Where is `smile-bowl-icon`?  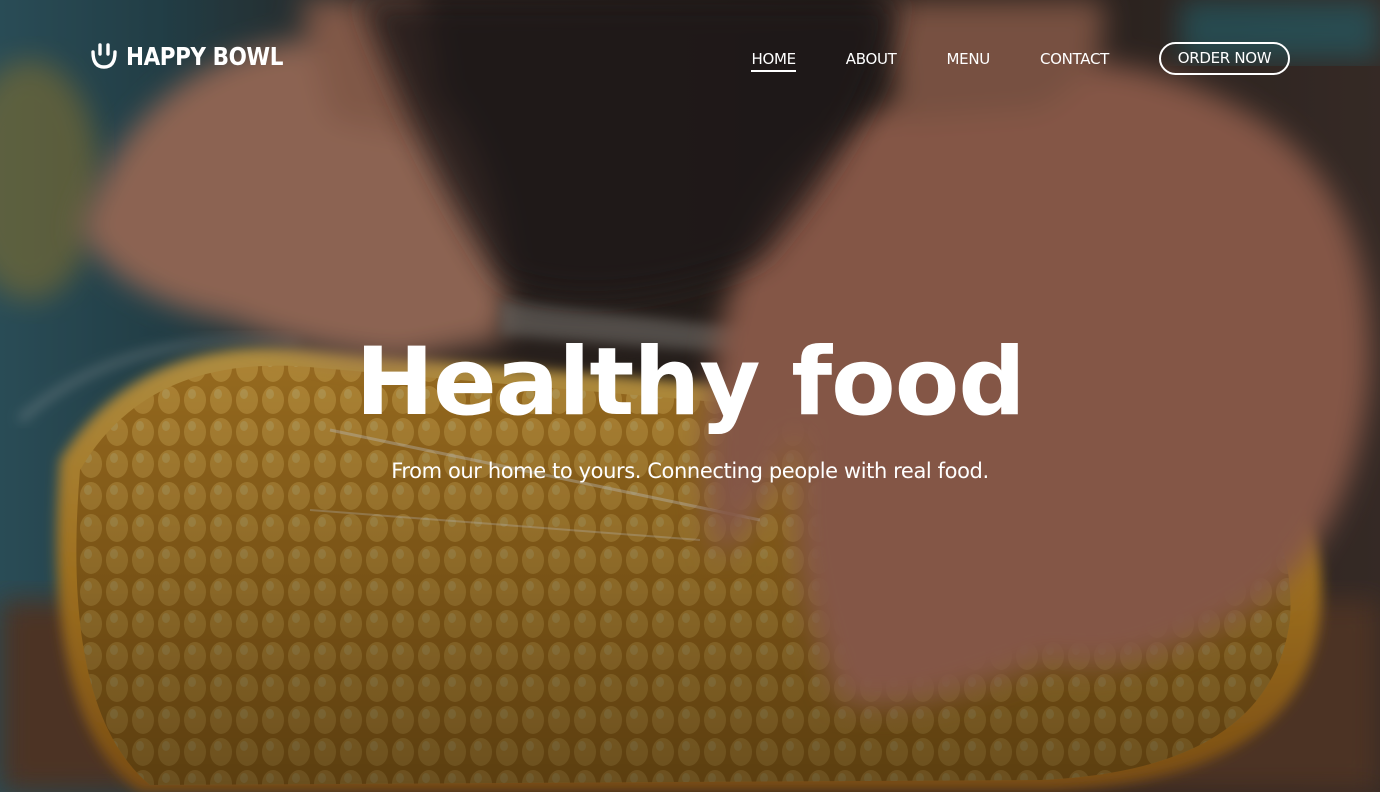
smile-bowl-icon is located at coordinates (104, 56).